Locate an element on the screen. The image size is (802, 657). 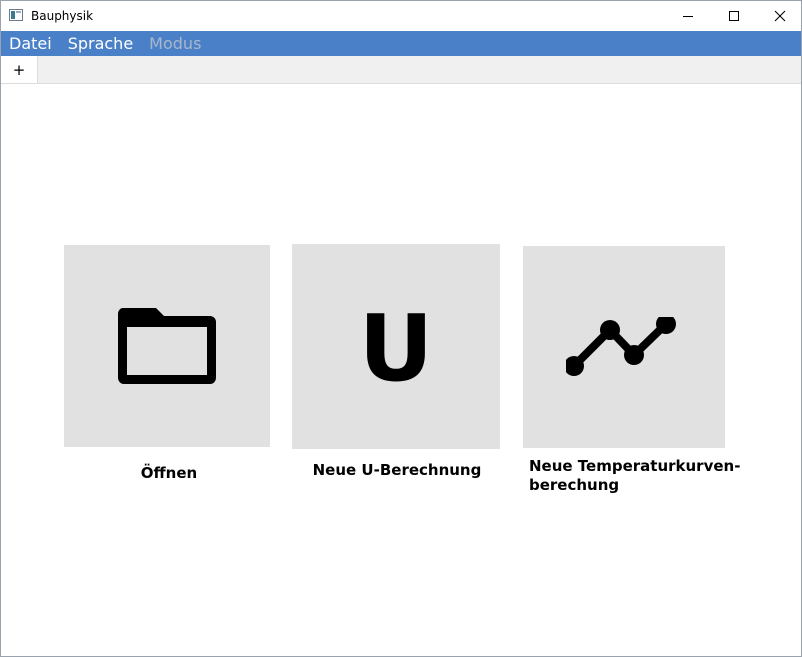
minimize-button is located at coordinates (688, 16).